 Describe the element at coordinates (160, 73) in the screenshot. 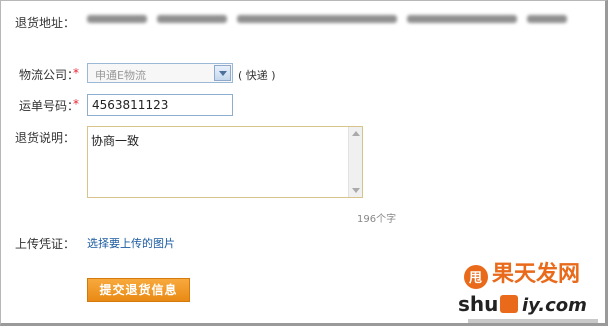

I see `logistics-select: 申通E物流` at that location.